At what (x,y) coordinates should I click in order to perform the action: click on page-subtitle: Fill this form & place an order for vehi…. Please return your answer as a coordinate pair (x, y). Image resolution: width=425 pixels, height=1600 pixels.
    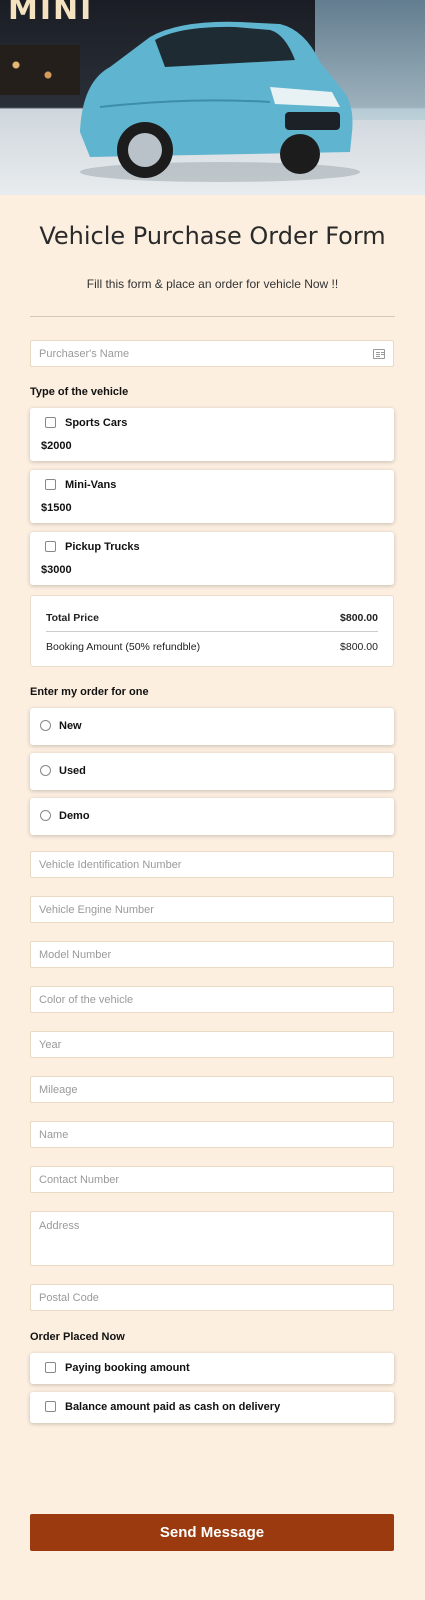
    Looking at the image, I should click on (212, 284).